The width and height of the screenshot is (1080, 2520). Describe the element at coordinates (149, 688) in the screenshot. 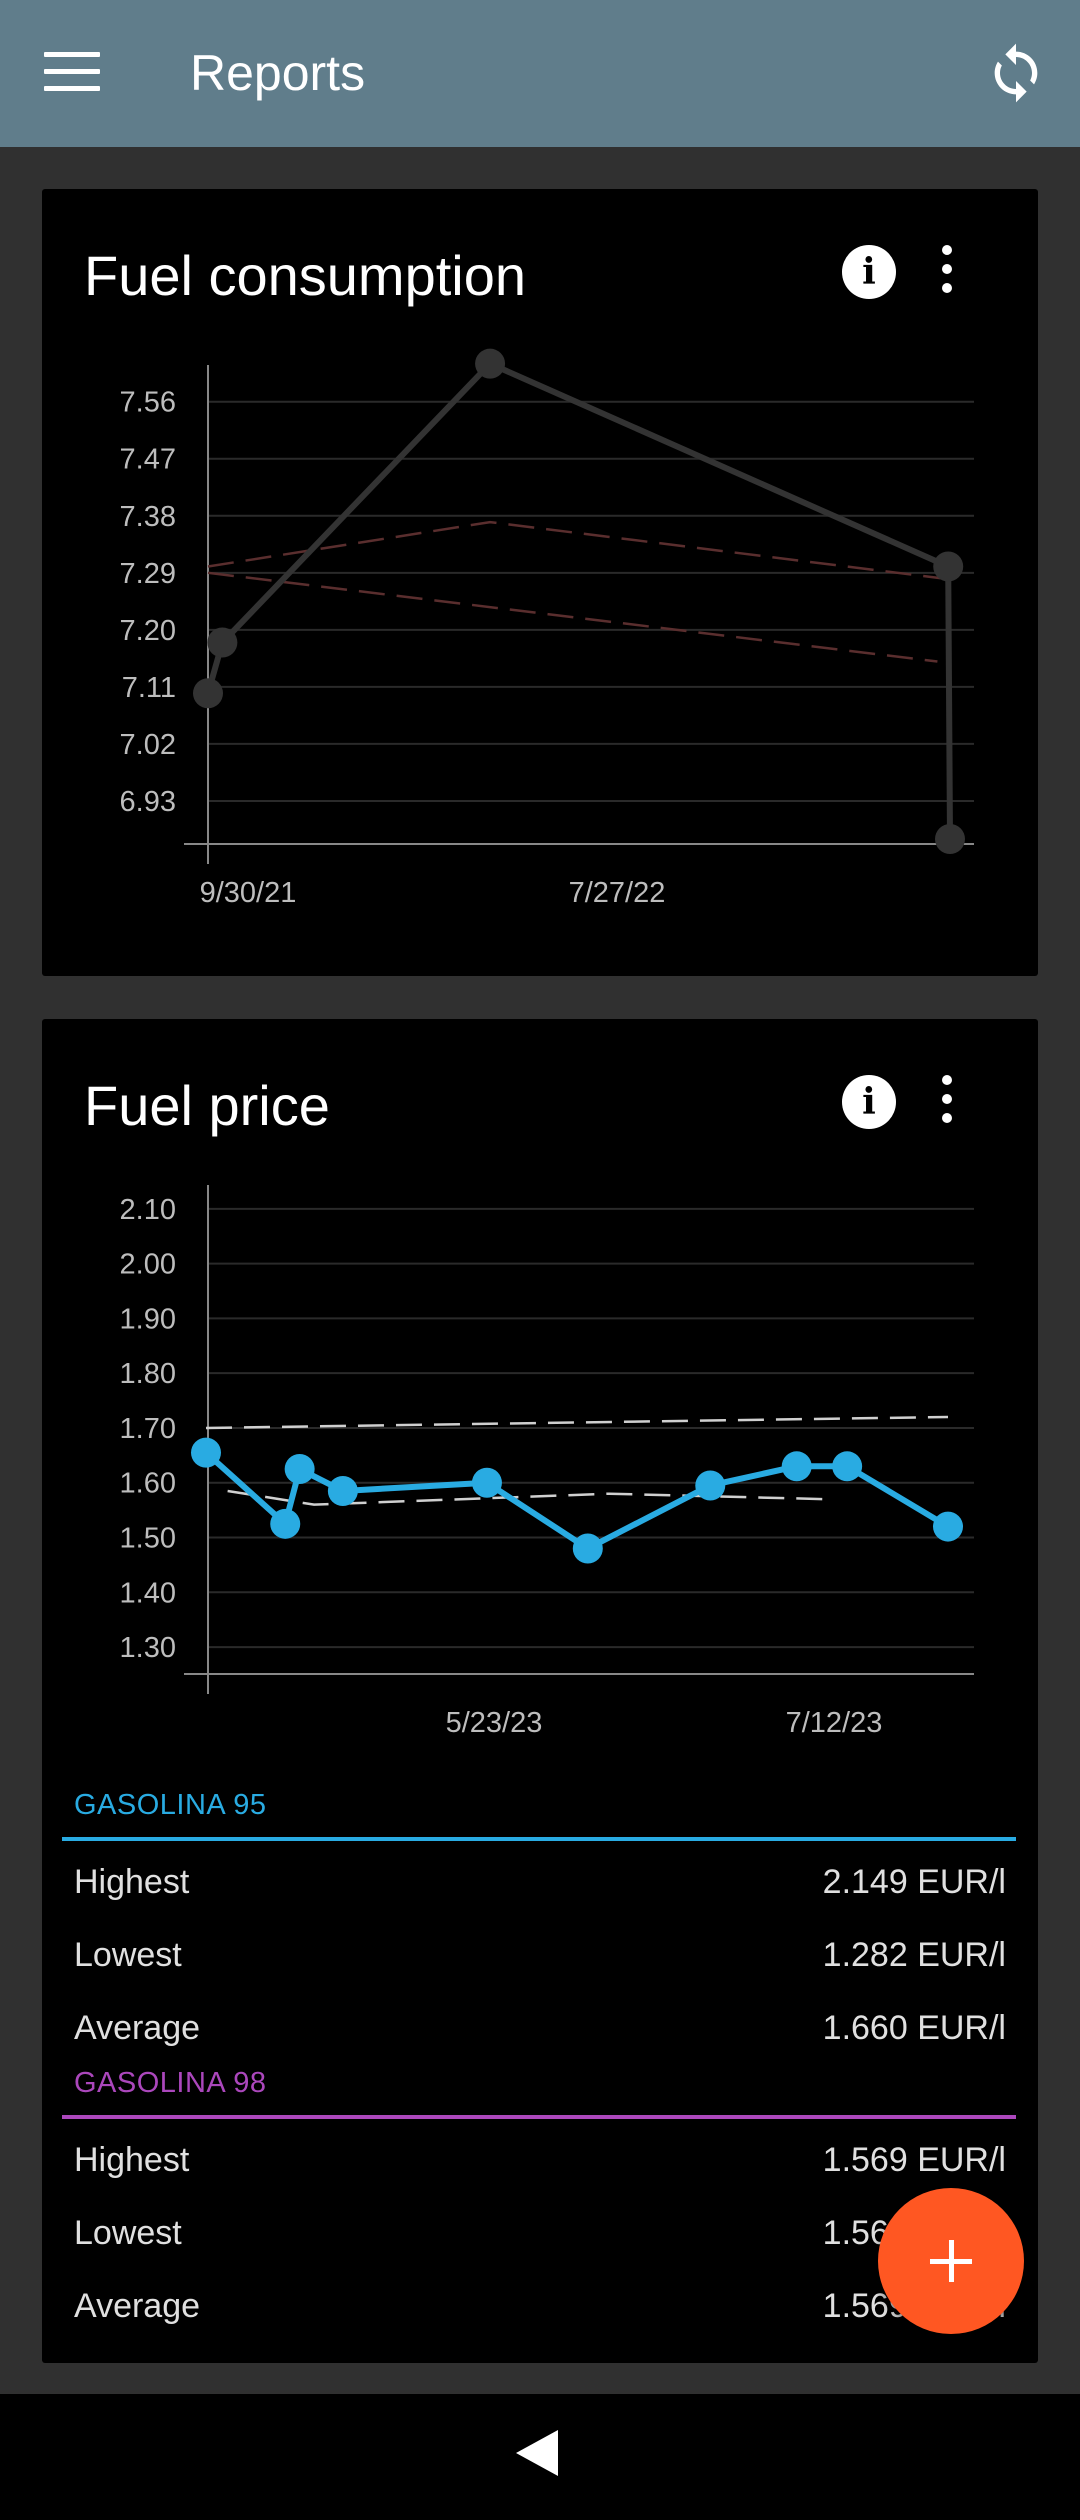

I see `y-tick-label: 7.11` at that location.